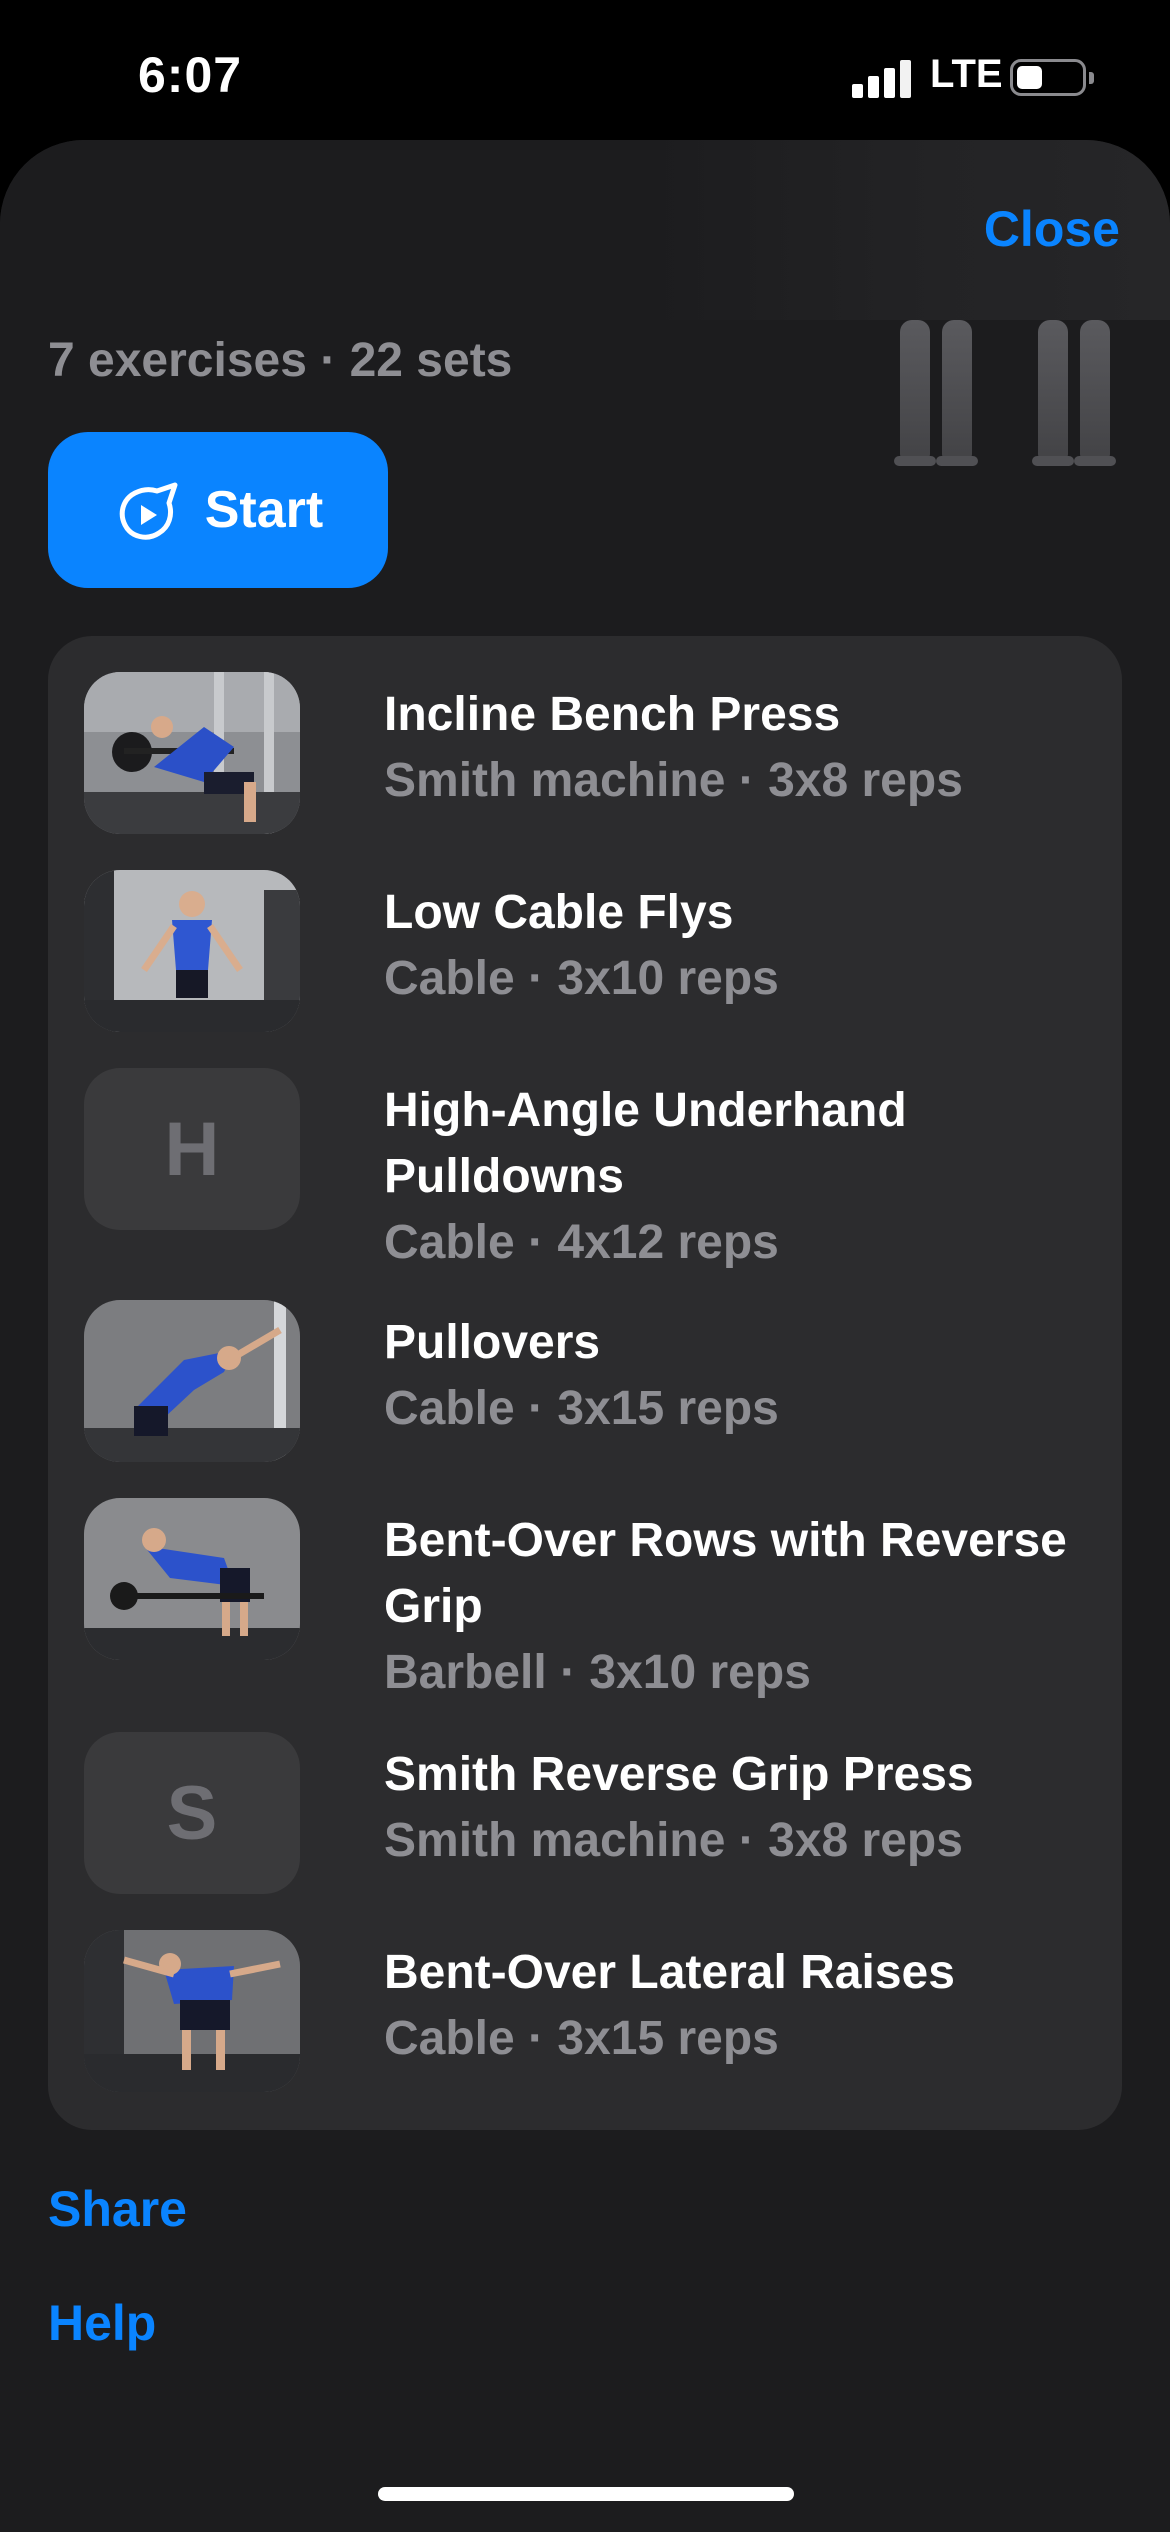 The height and width of the screenshot is (2532, 1170). Describe the element at coordinates (102, 2323) in the screenshot. I see `help-link: Help` at that location.